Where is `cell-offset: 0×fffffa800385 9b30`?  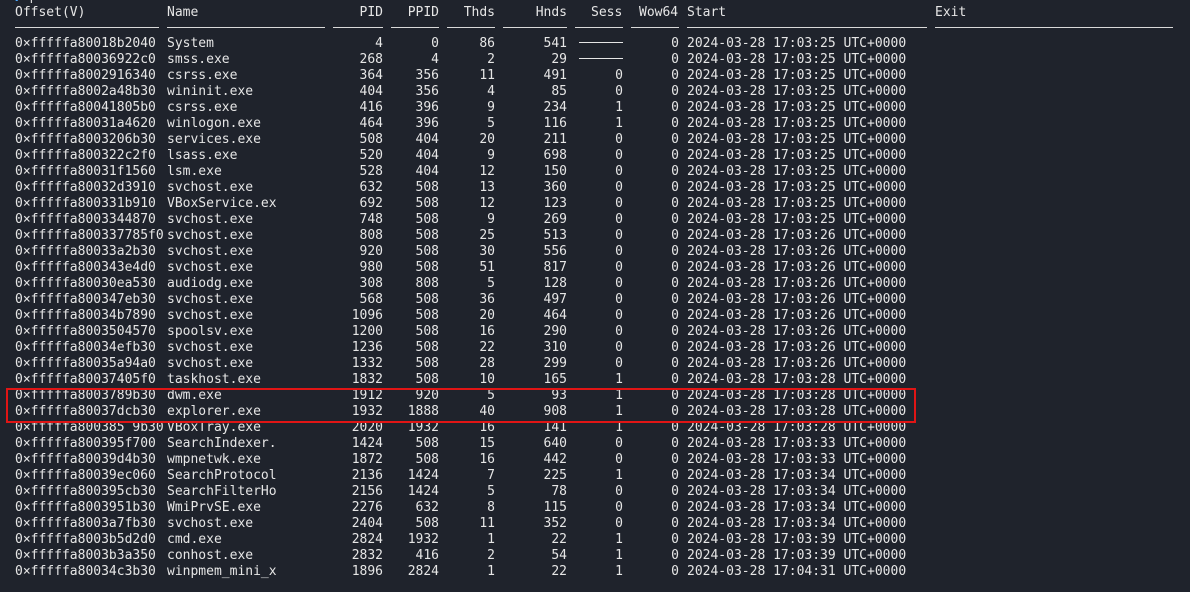
cell-offset: 0×fffffa800385 9b30 is located at coordinates (89, 427).